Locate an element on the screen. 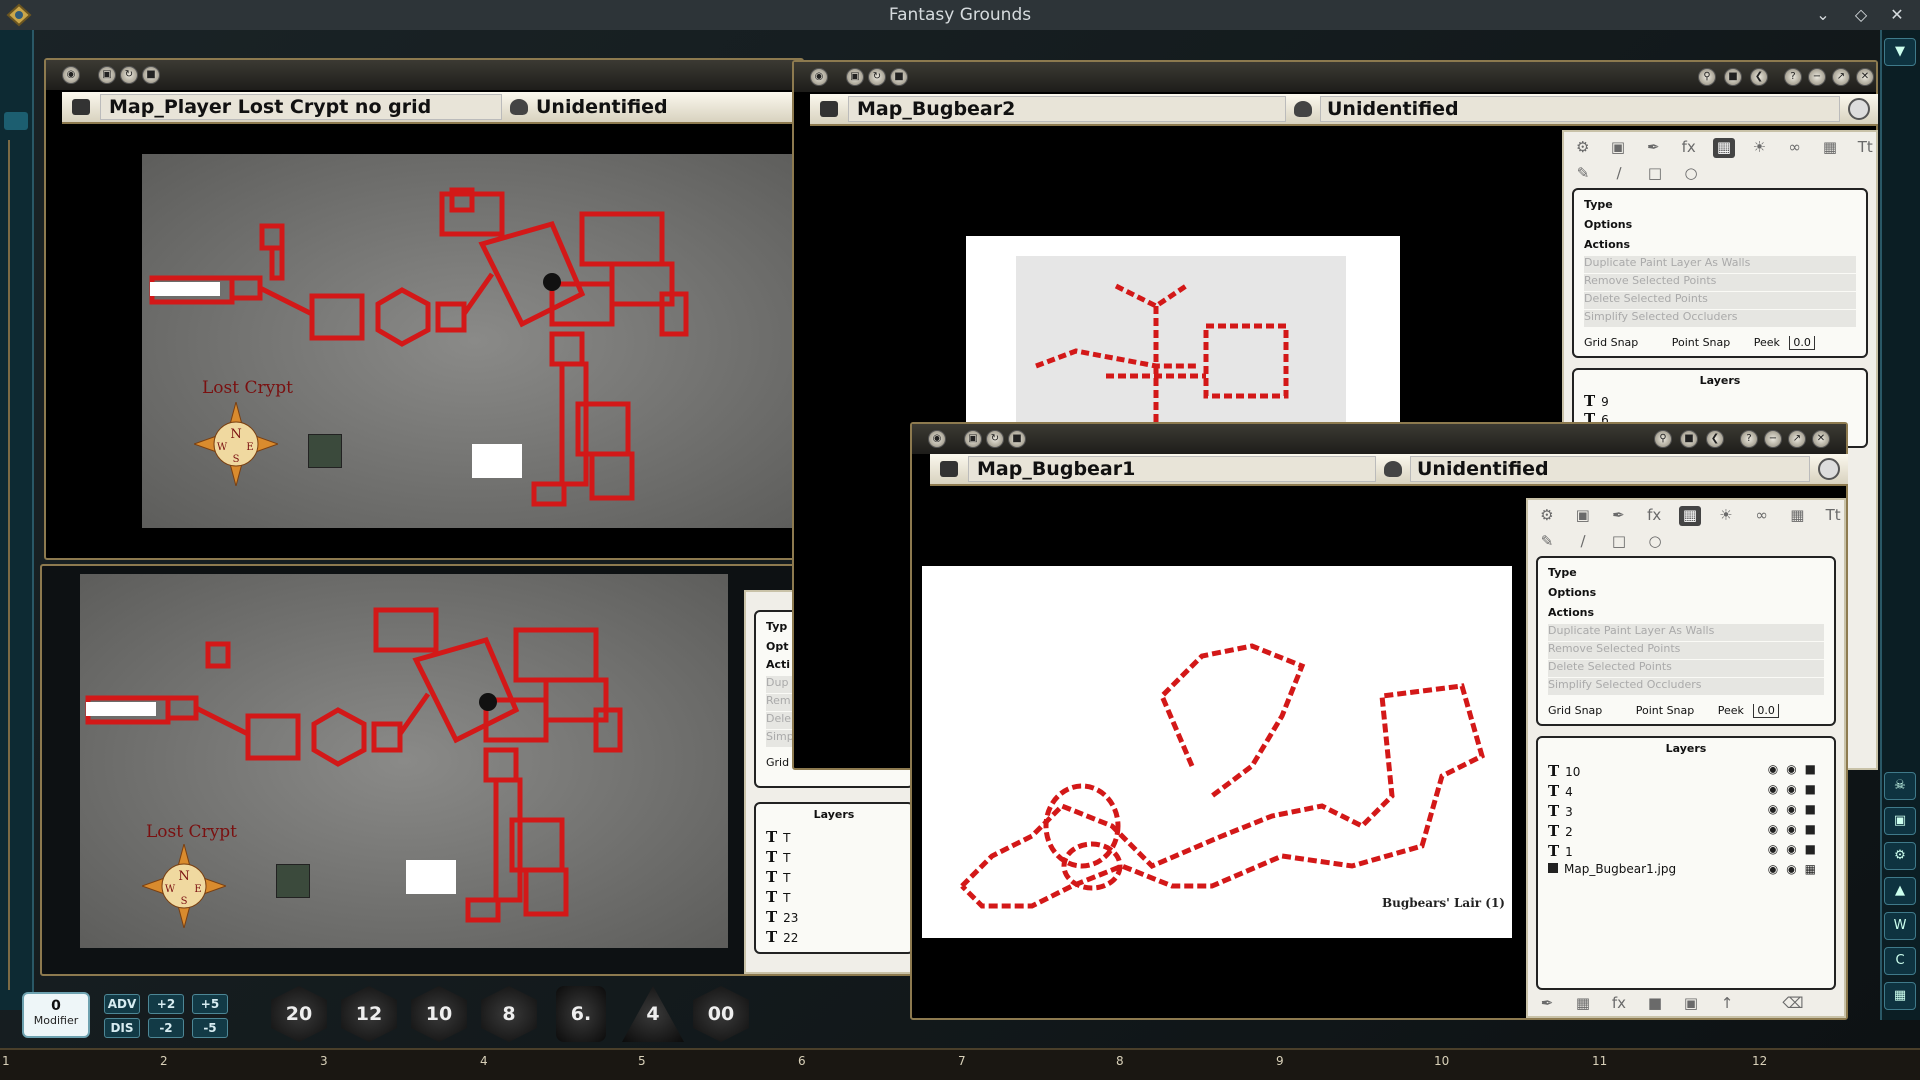 The width and height of the screenshot is (1920, 1080). layer-flags-icon: ◉◉▦ is located at coordinates (1796, 869).